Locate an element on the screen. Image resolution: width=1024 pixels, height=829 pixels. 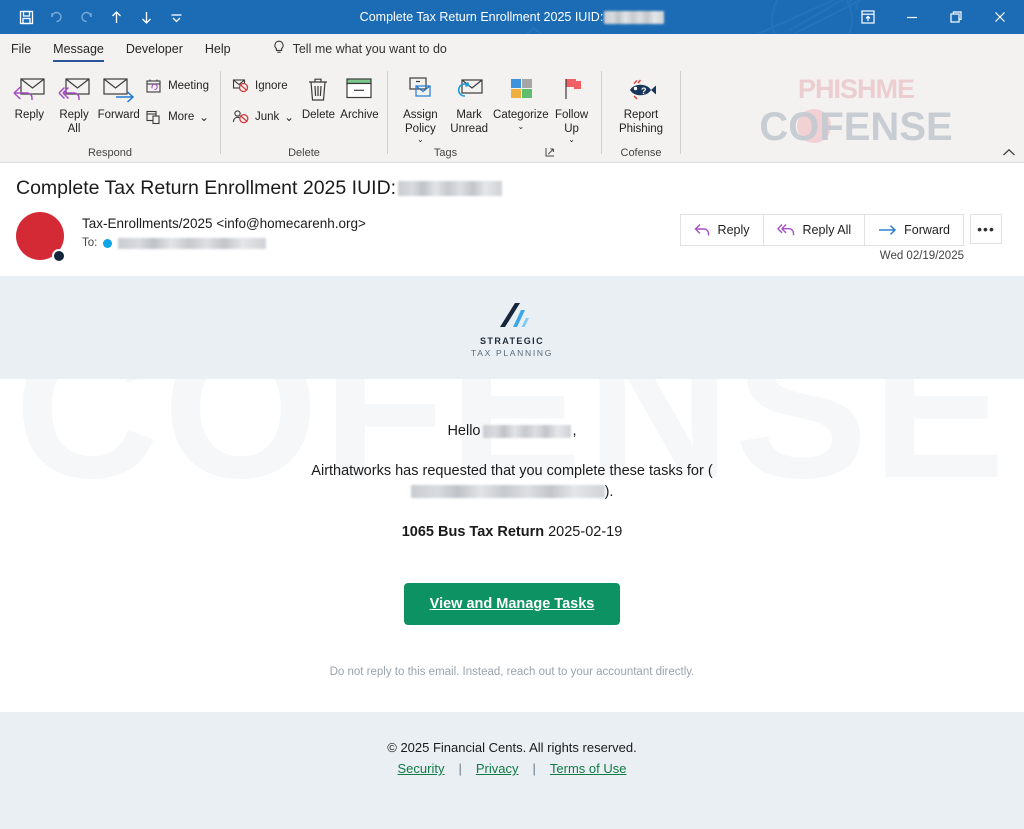
email-action-buttons: Reply Reply All Forward ••• is located at coordinates (840, 230).